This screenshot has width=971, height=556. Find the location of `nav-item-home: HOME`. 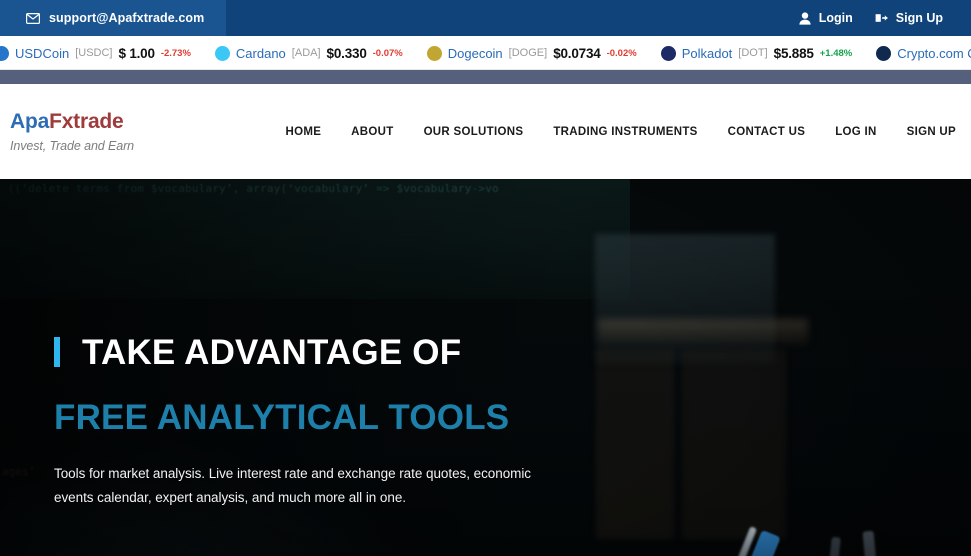

nav-item-home: HOME is located at coordinates (303, 132).